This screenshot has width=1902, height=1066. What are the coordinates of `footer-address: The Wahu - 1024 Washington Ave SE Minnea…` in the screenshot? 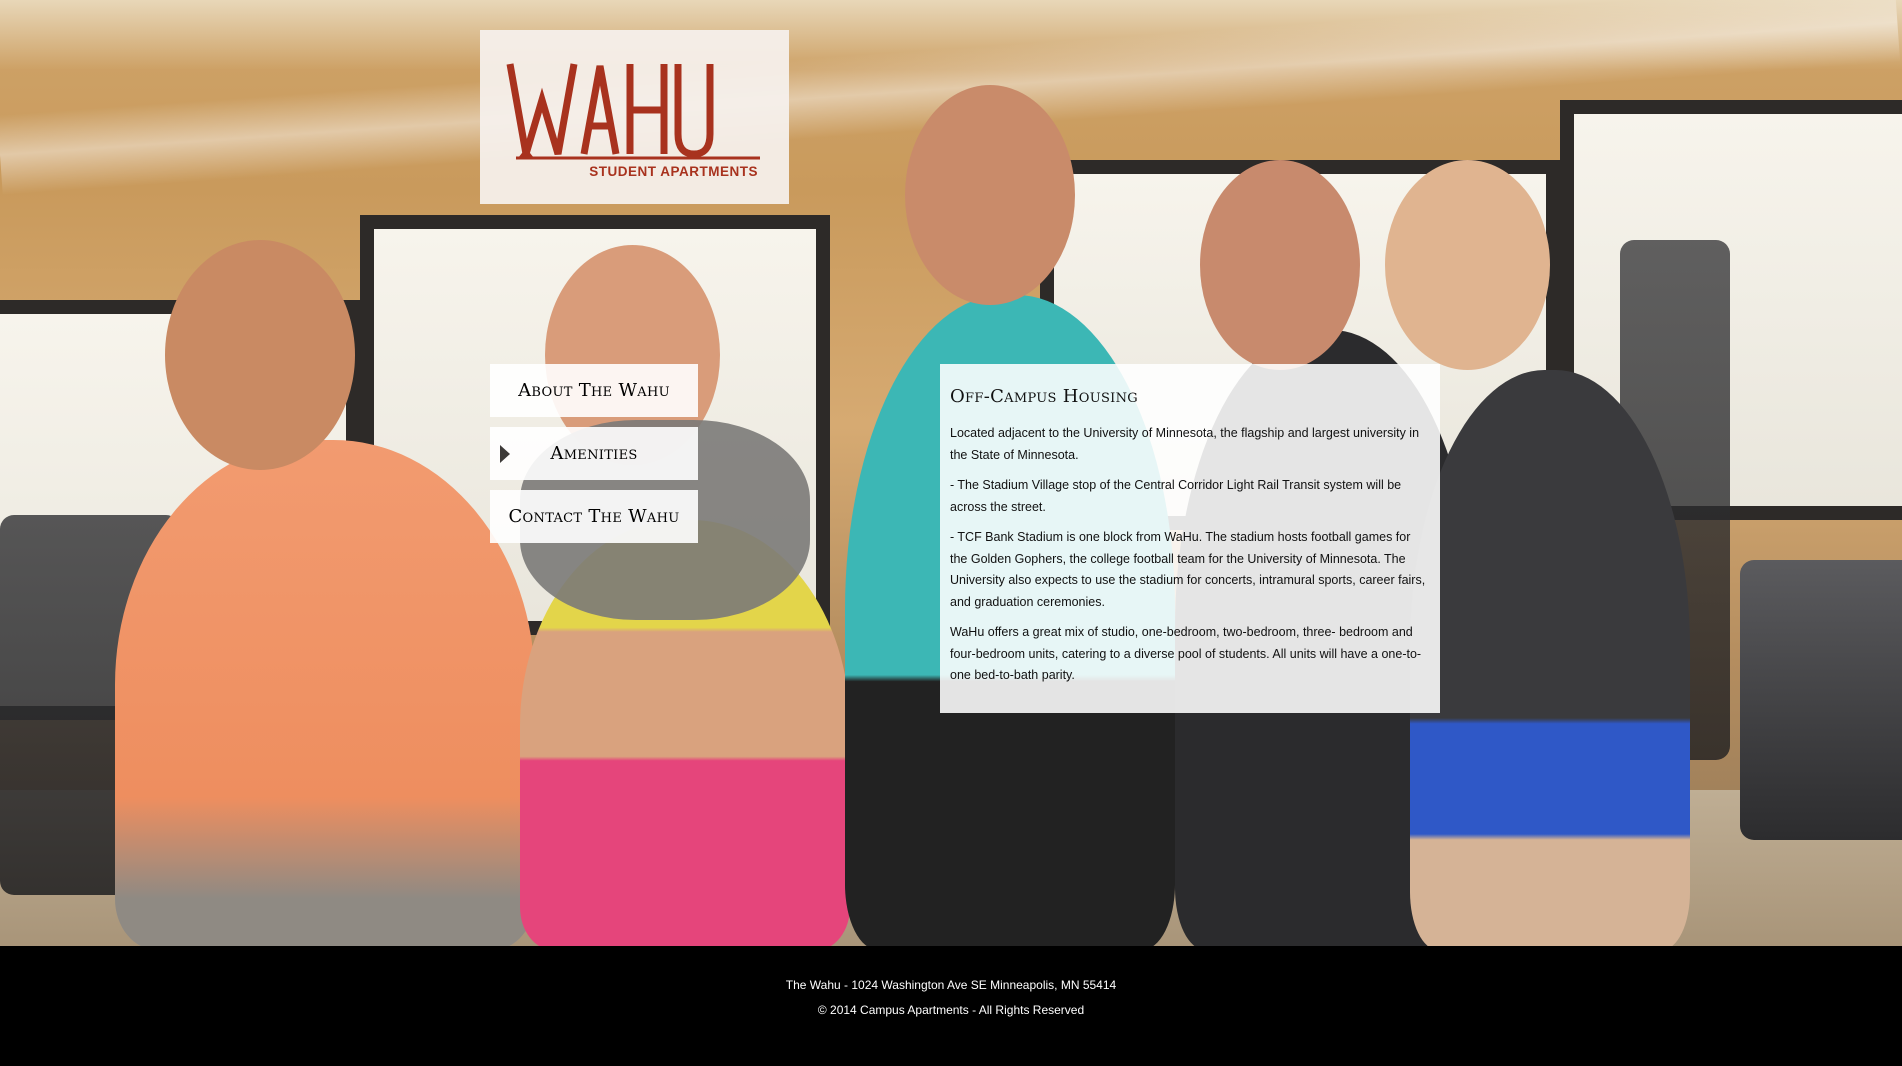 It's located at (951, 985).